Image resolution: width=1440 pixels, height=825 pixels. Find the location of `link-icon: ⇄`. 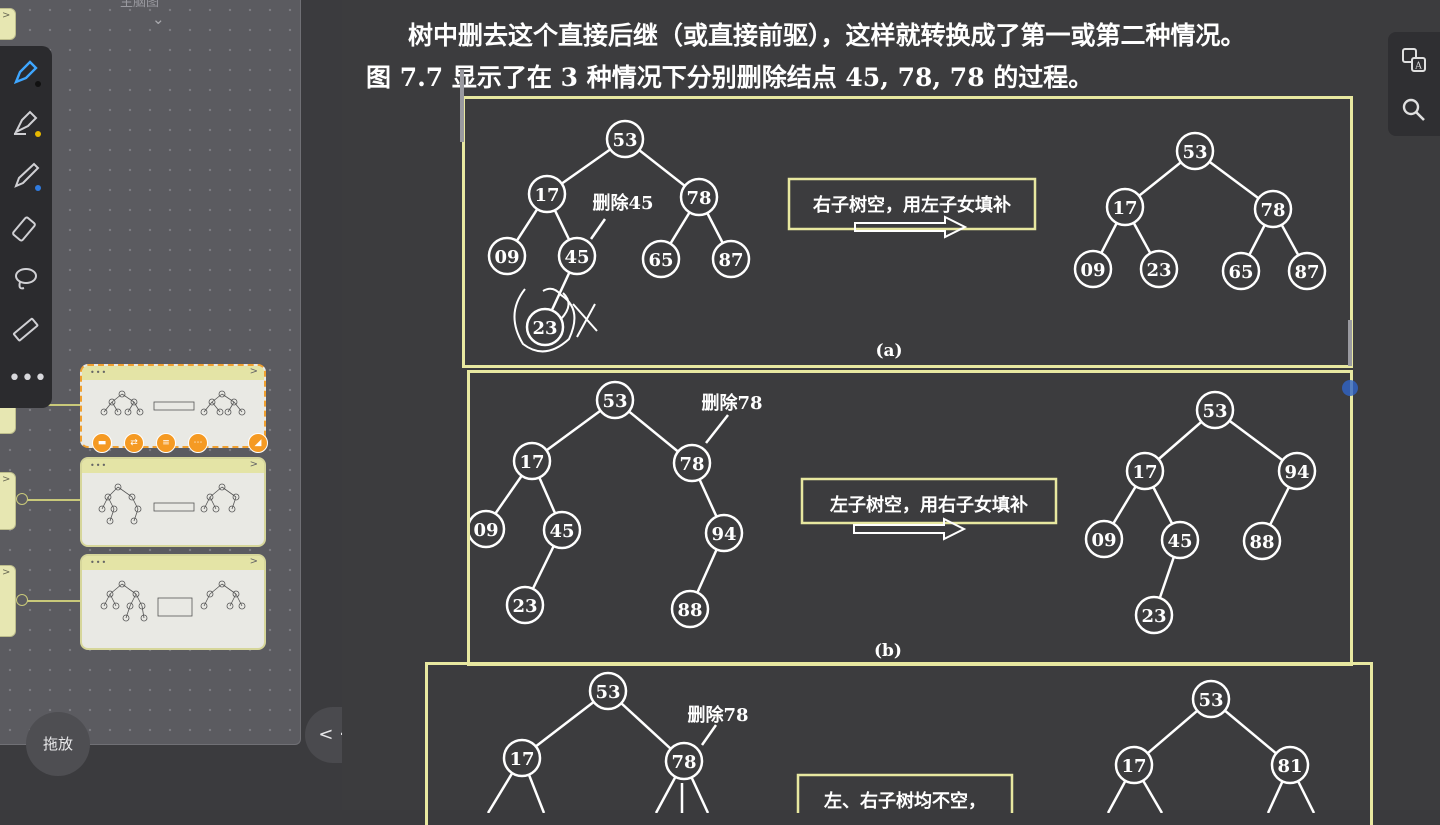

link-icon: ⇄ is located at coordinates (134, 443).